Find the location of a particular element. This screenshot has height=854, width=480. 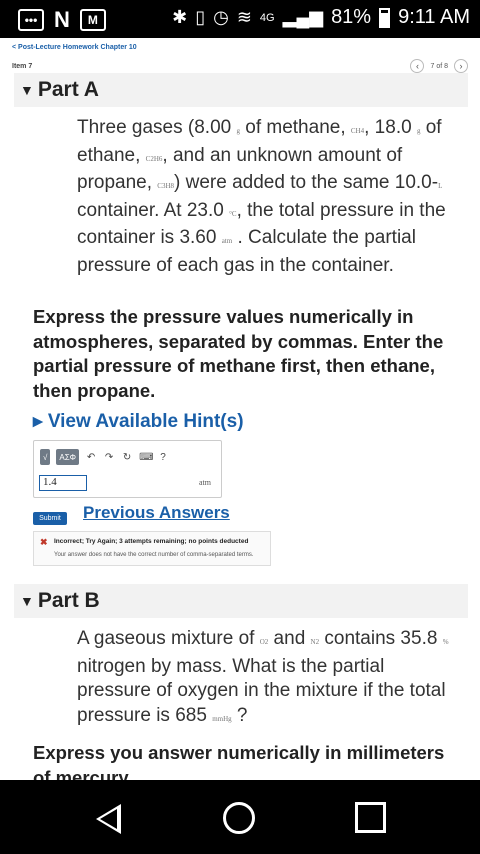

part-a-title: Part A is located at coordinates (68, 89).